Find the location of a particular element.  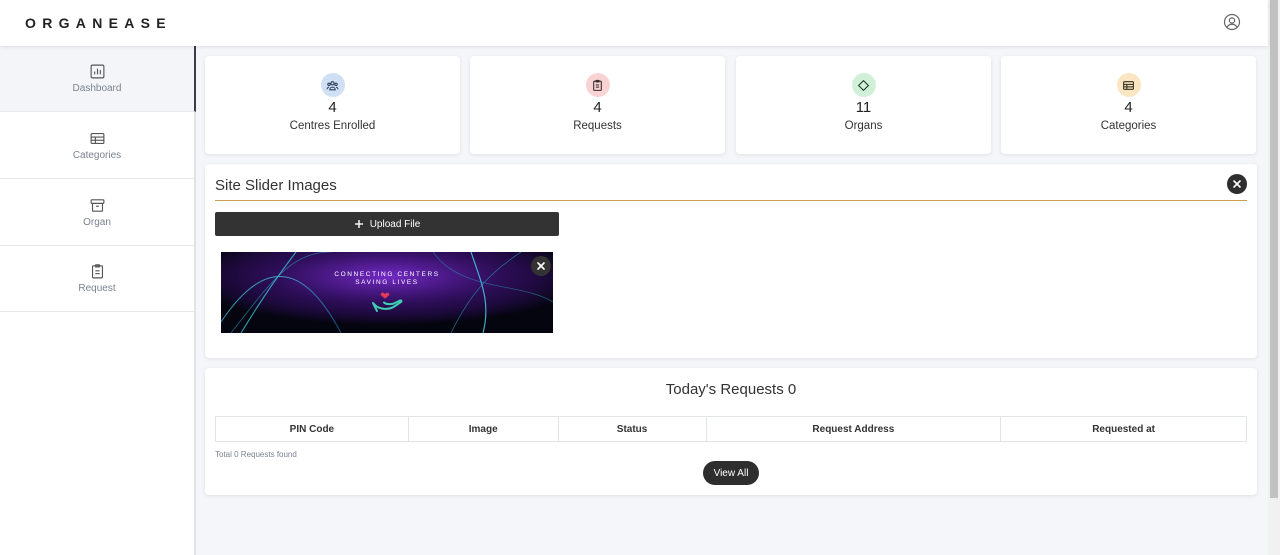

stat-label: Requests is located at coordinates (597, 126).